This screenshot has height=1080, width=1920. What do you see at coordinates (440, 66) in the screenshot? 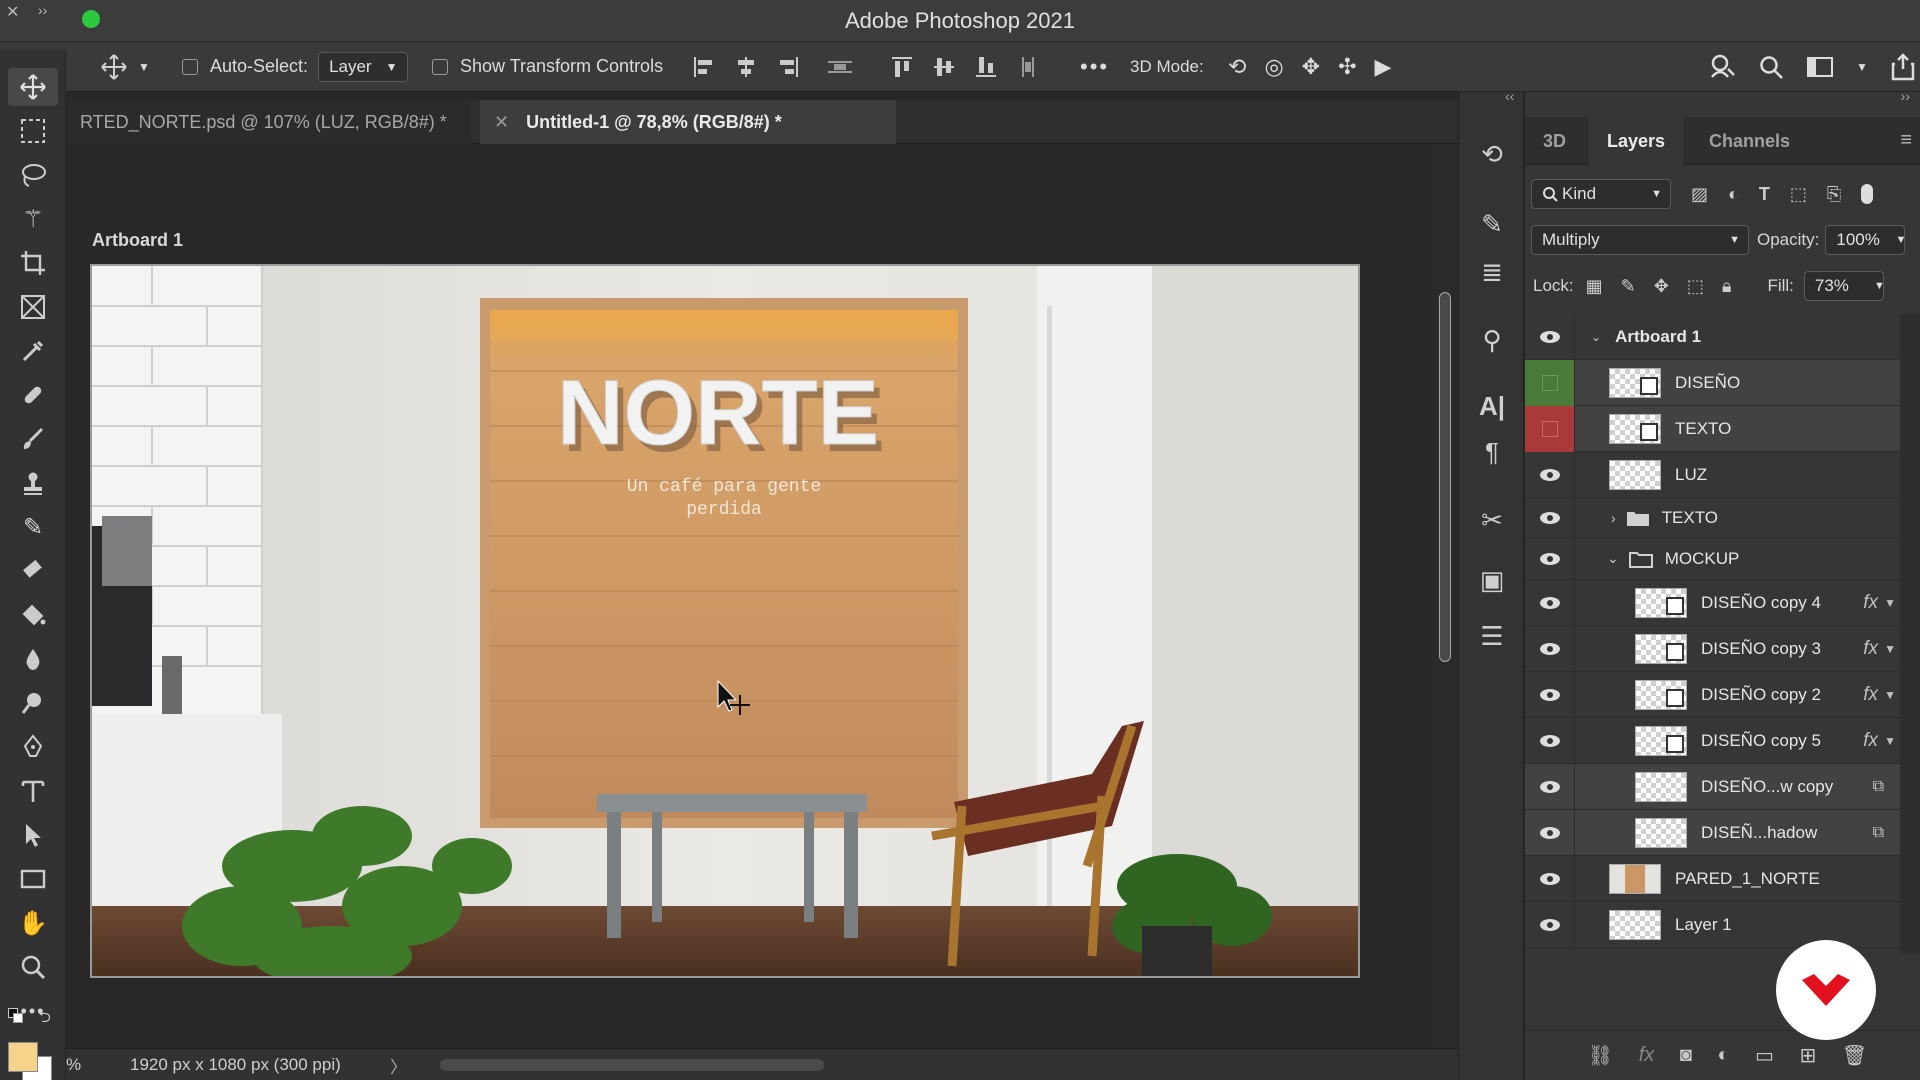
I see `show-transform-checkbox` at bounding box center [440, 66].